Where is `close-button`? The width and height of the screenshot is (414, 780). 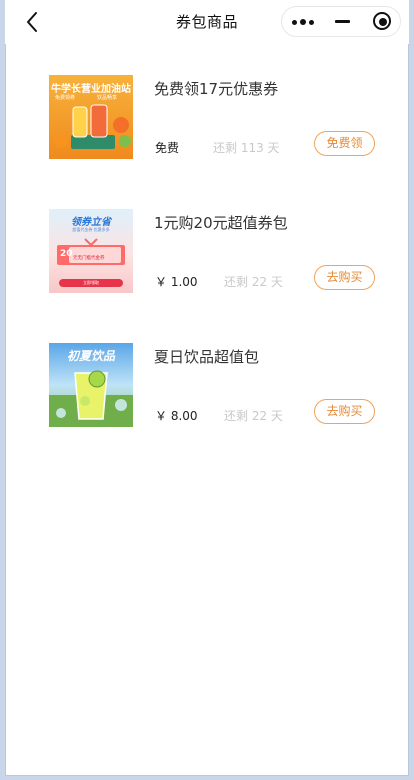 close-button is located at coordinates (382, 21).